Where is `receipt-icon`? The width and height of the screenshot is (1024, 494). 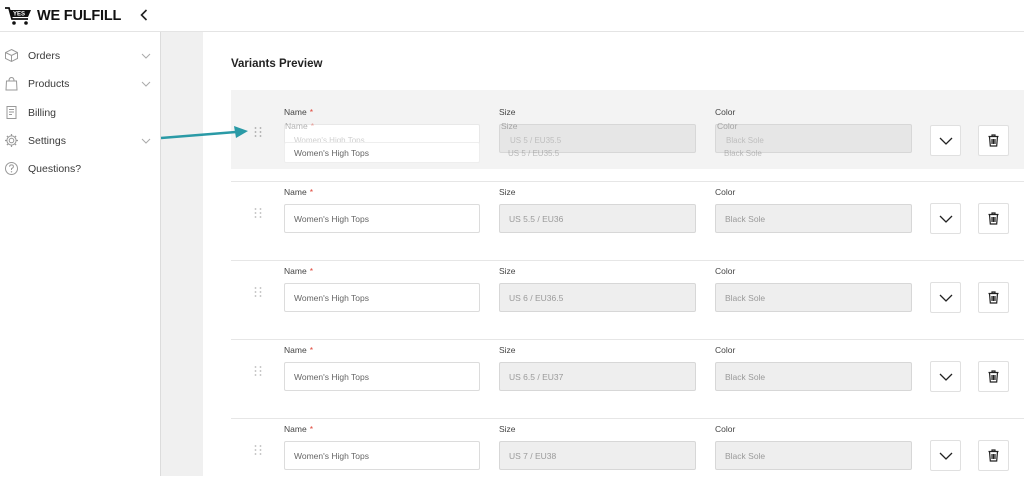 receipt-icon is located at coordinates (11, 112).